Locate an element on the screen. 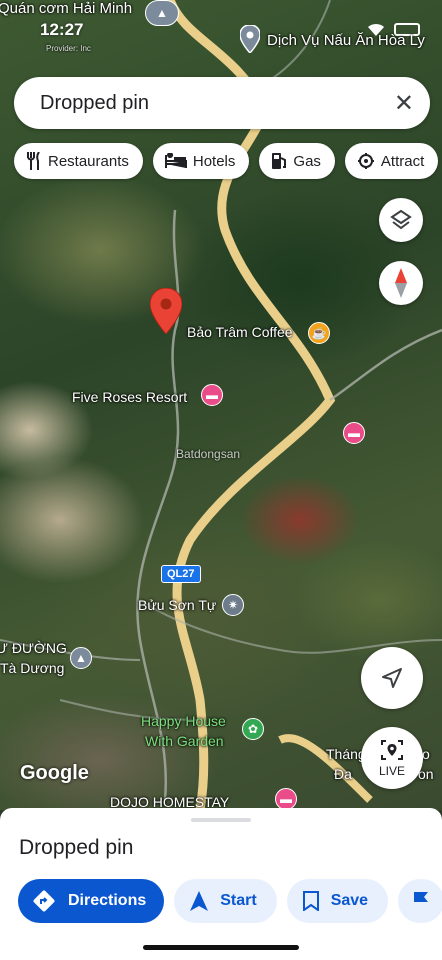 The width and height of the screenshot is (442, 960). search-query: Dropped pin is located at coordinates (217, 103).